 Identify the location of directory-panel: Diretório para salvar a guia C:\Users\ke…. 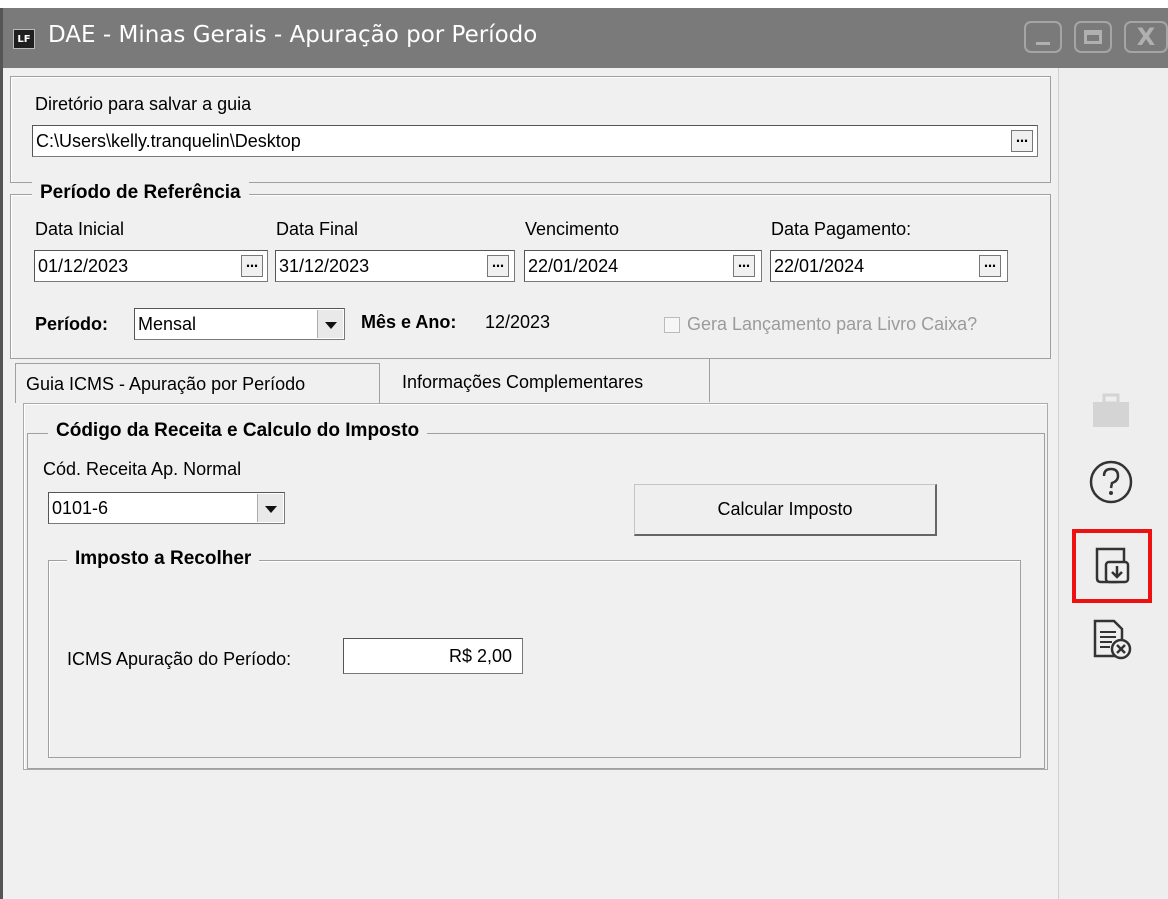
(530, 129).